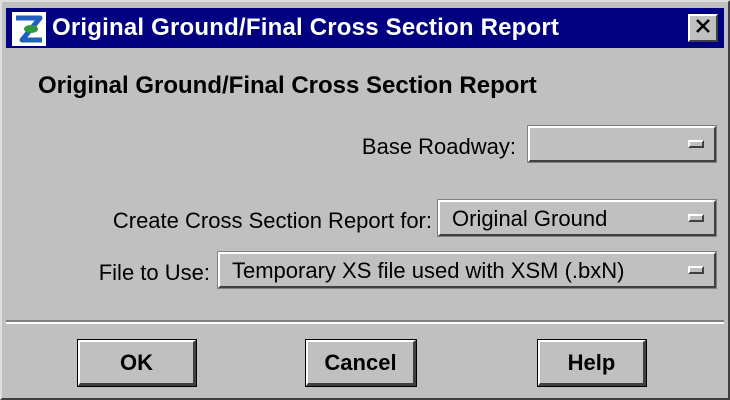 This screenshot has width=730, height=400. I want to click on base-roadway-label: Base Roadway:, so click(438, 146).